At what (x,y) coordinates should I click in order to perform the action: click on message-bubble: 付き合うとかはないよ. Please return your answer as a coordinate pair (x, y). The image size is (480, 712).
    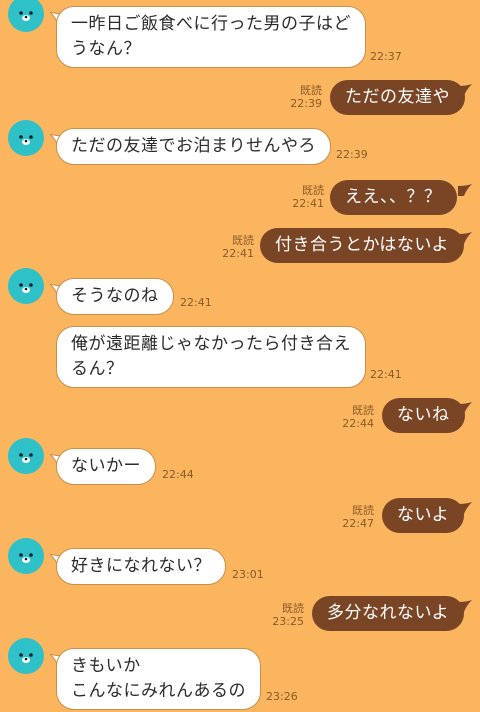
    Looking at the image, I should click on (362, 245).